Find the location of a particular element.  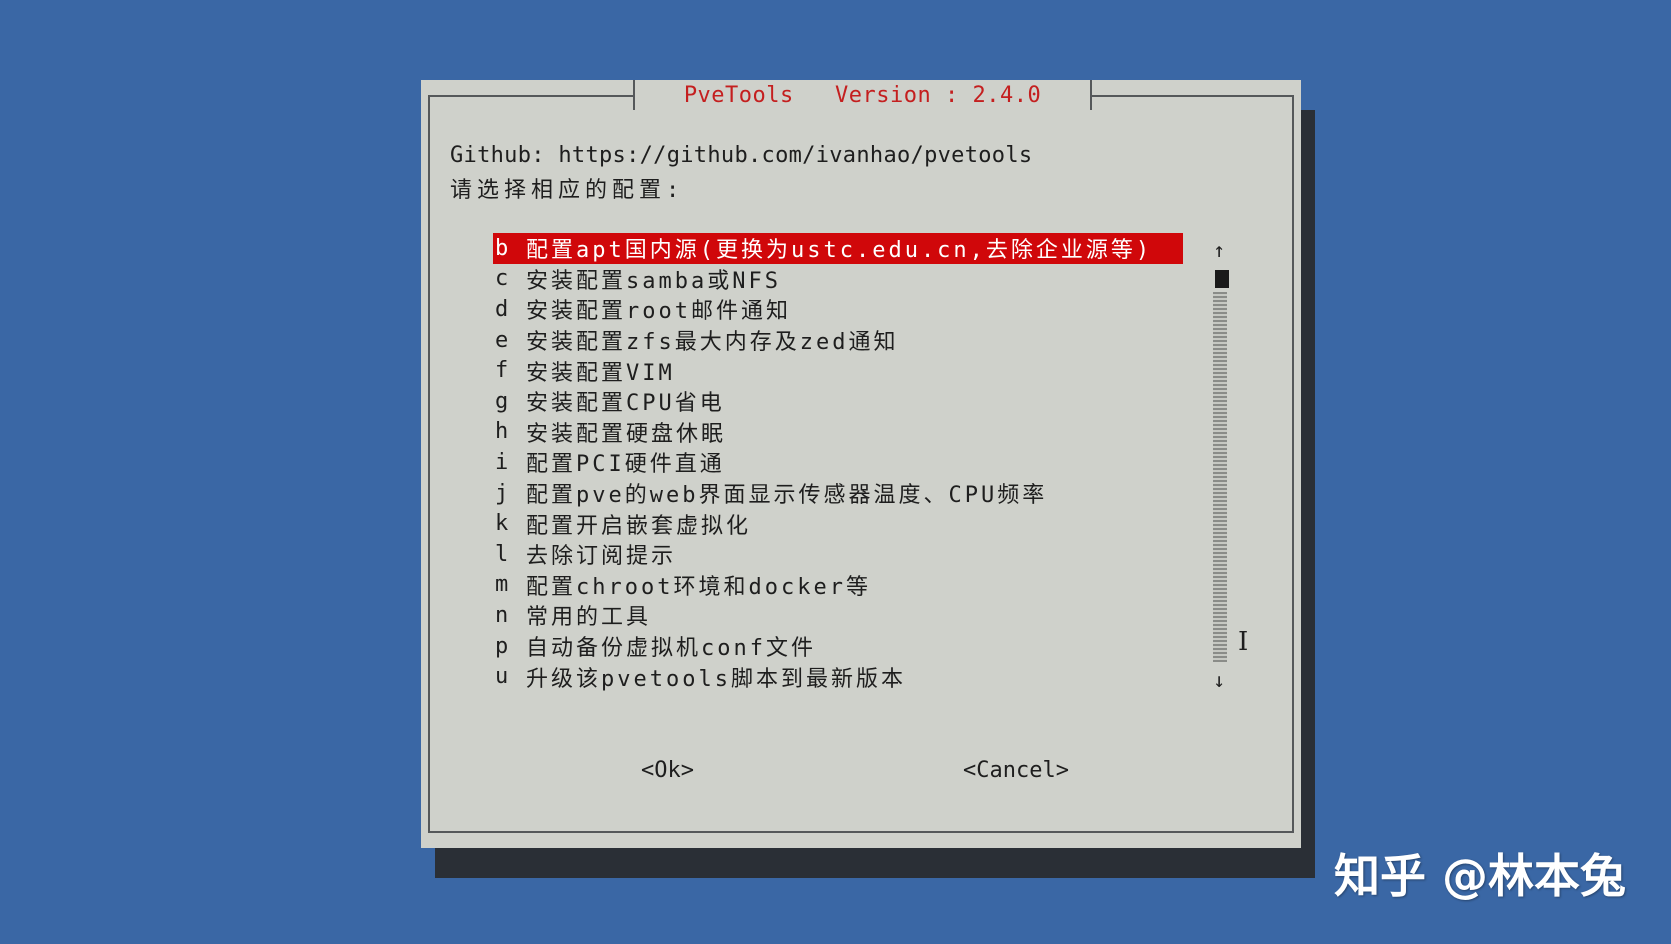

menu-item-label: 安装配置CPU省电 is located at coordinates (625, 404).